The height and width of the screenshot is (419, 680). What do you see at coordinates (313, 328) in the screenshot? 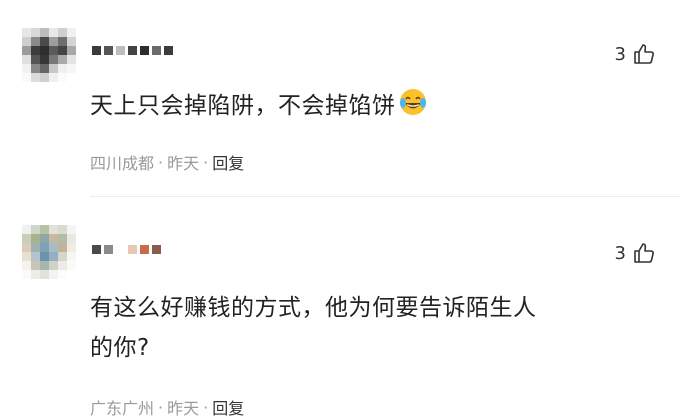
I see `comment-text: 有这么好赚钱的方式，他为何要告诉陌生人 的你?` at bounding box center [313, 328].